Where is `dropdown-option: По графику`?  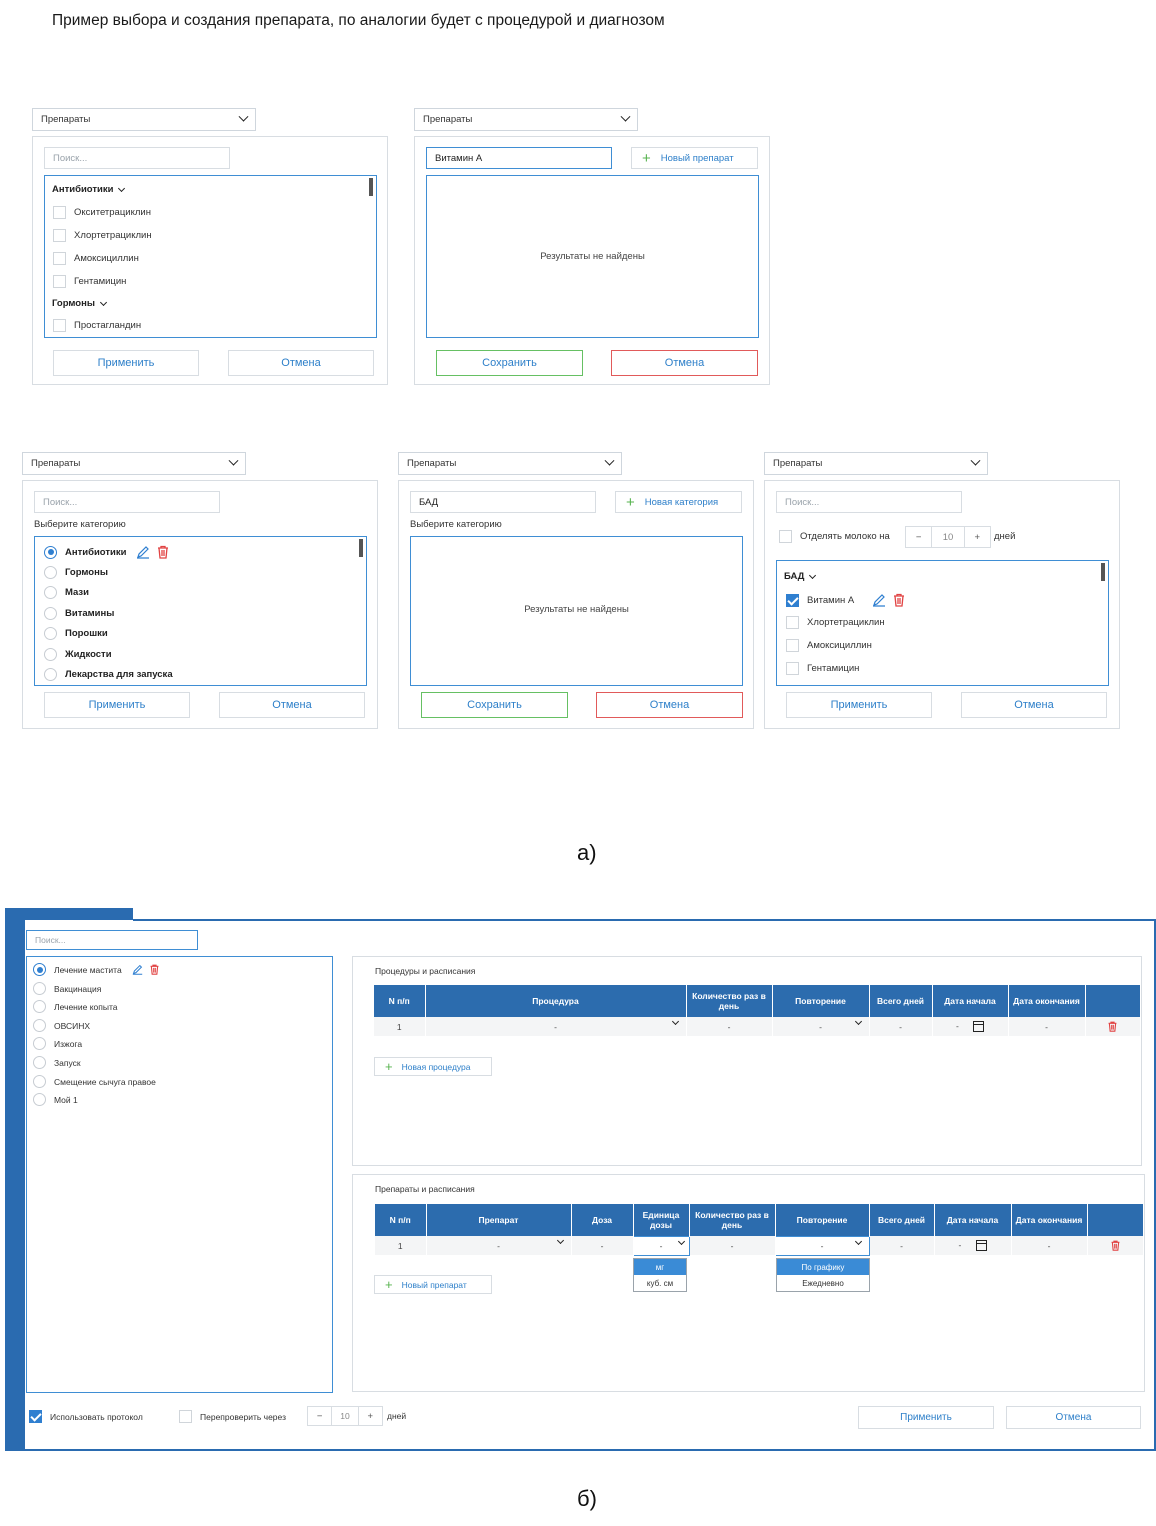
dropdown-option: По графику is located at coordinates (823, 1267).